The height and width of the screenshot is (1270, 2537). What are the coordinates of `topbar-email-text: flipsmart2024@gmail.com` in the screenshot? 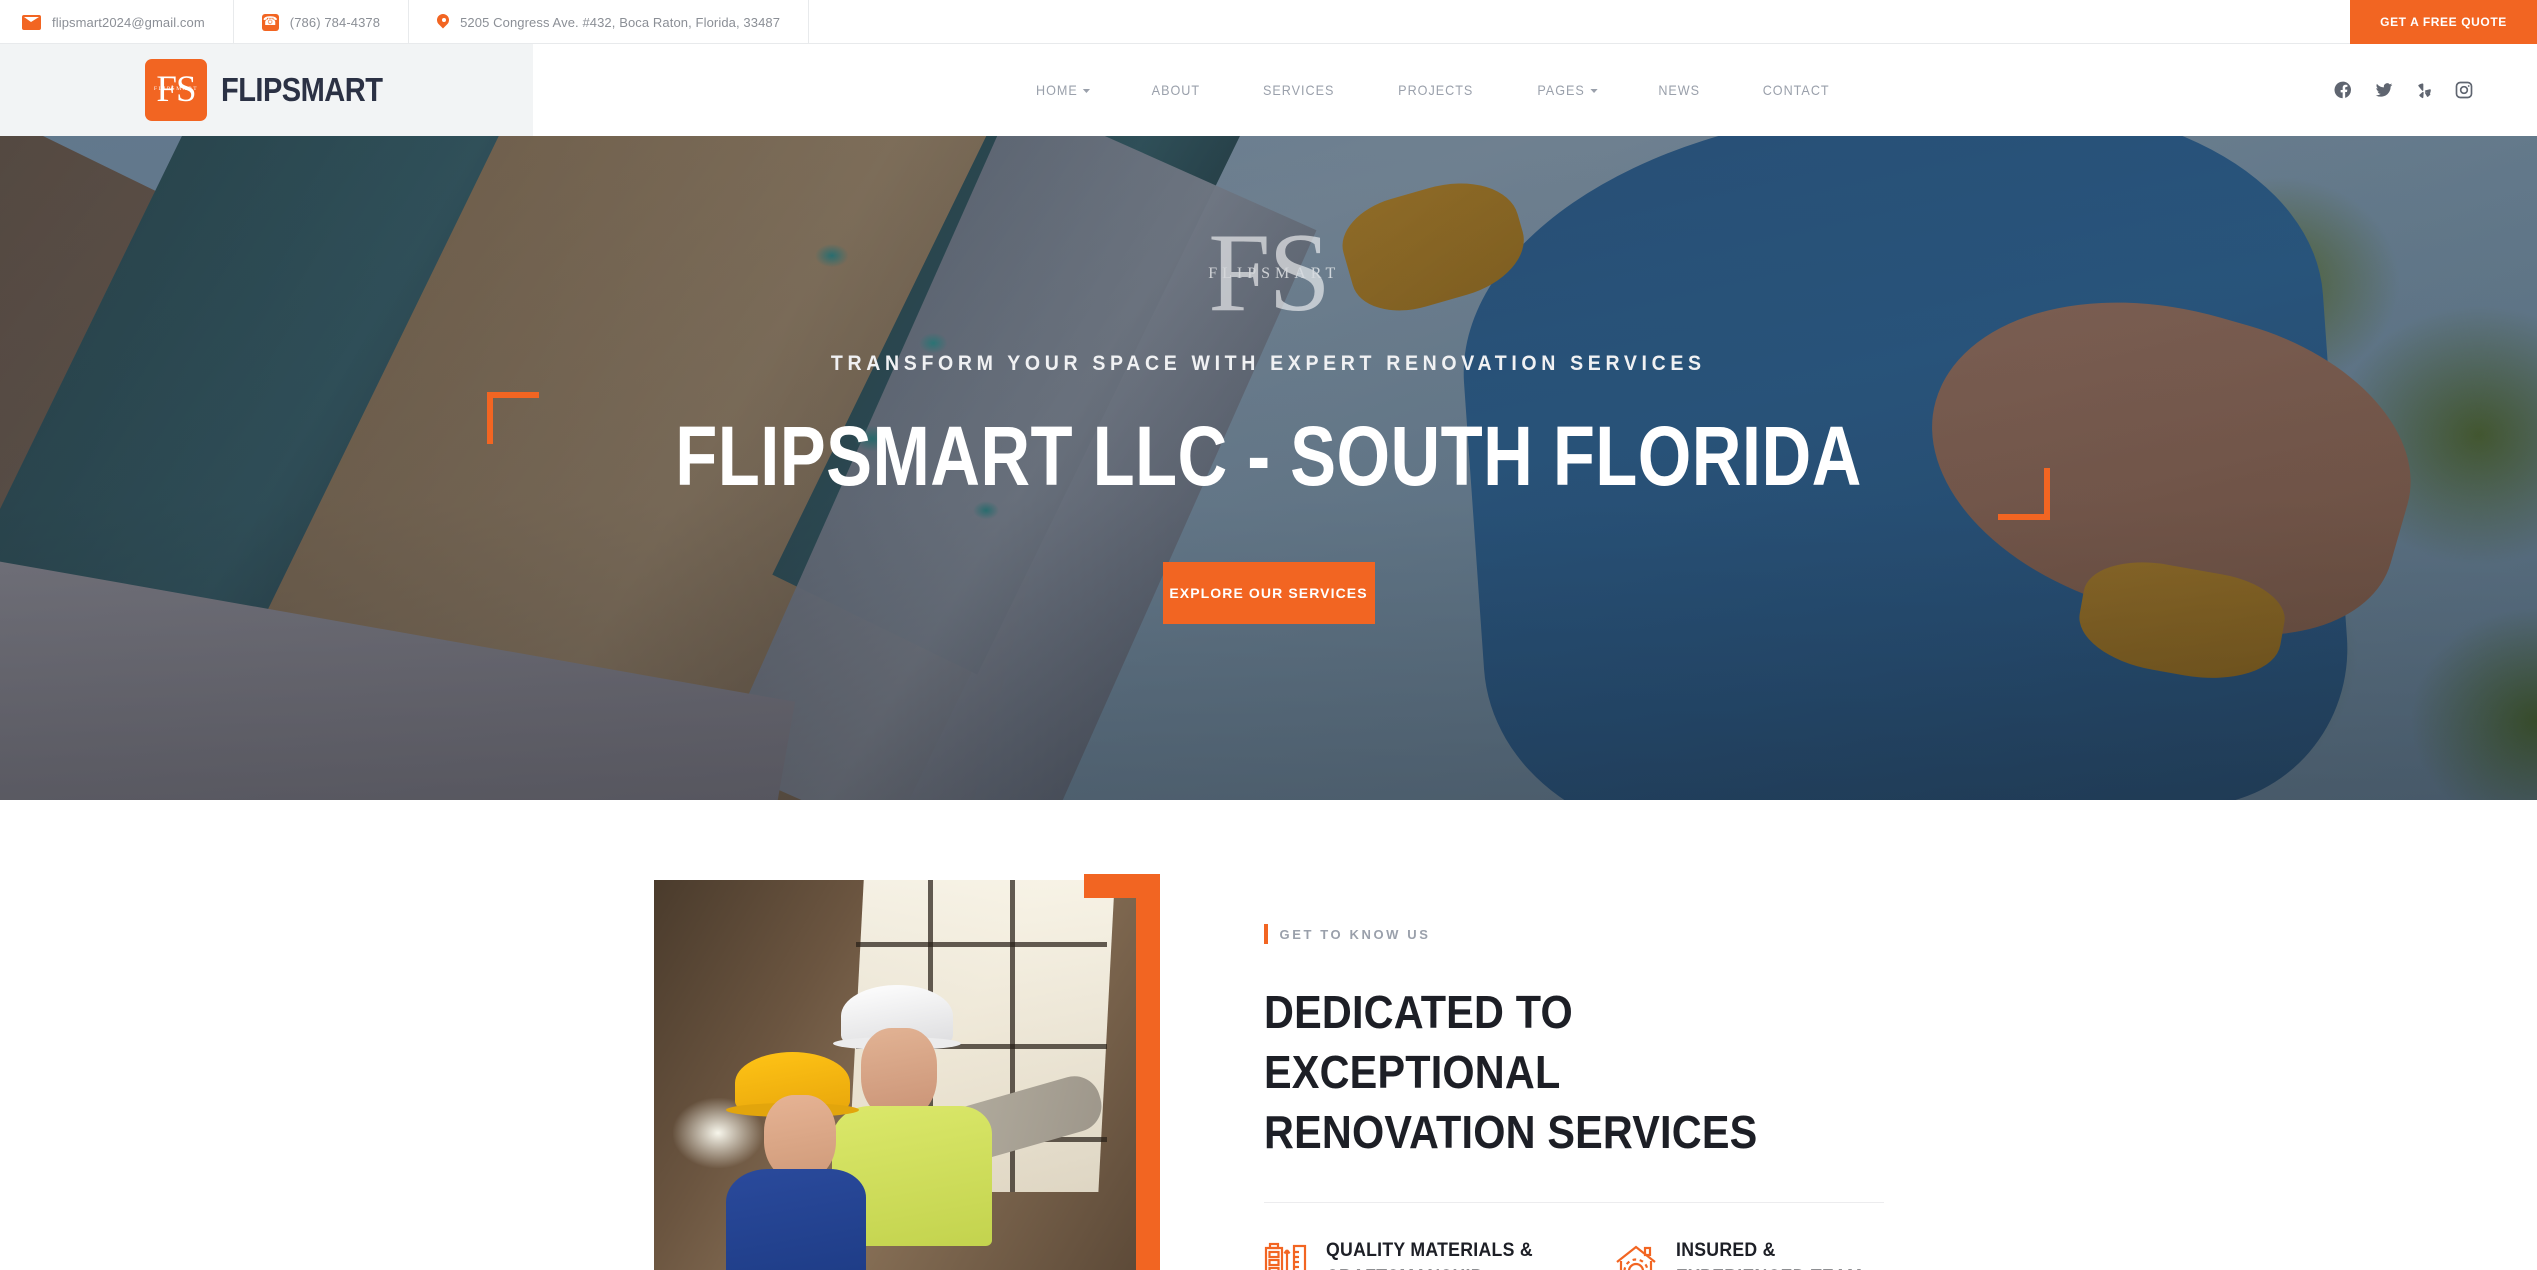 It's located at (128, 22).